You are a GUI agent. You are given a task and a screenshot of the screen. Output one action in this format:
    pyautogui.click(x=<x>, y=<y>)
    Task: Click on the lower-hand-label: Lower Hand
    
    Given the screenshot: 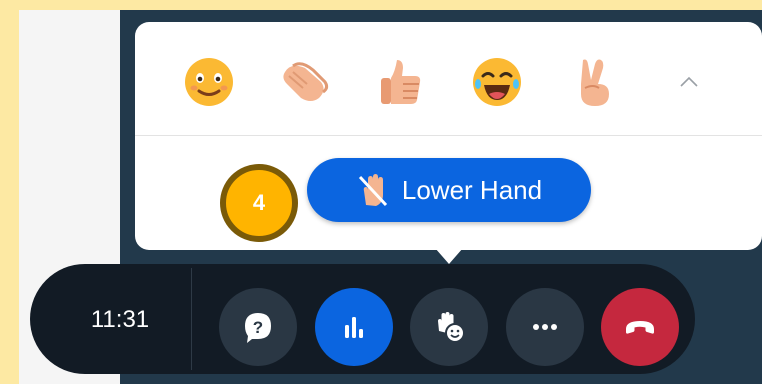 What is the action you would take?
    pyautogui.click(x=472, y=189)
    